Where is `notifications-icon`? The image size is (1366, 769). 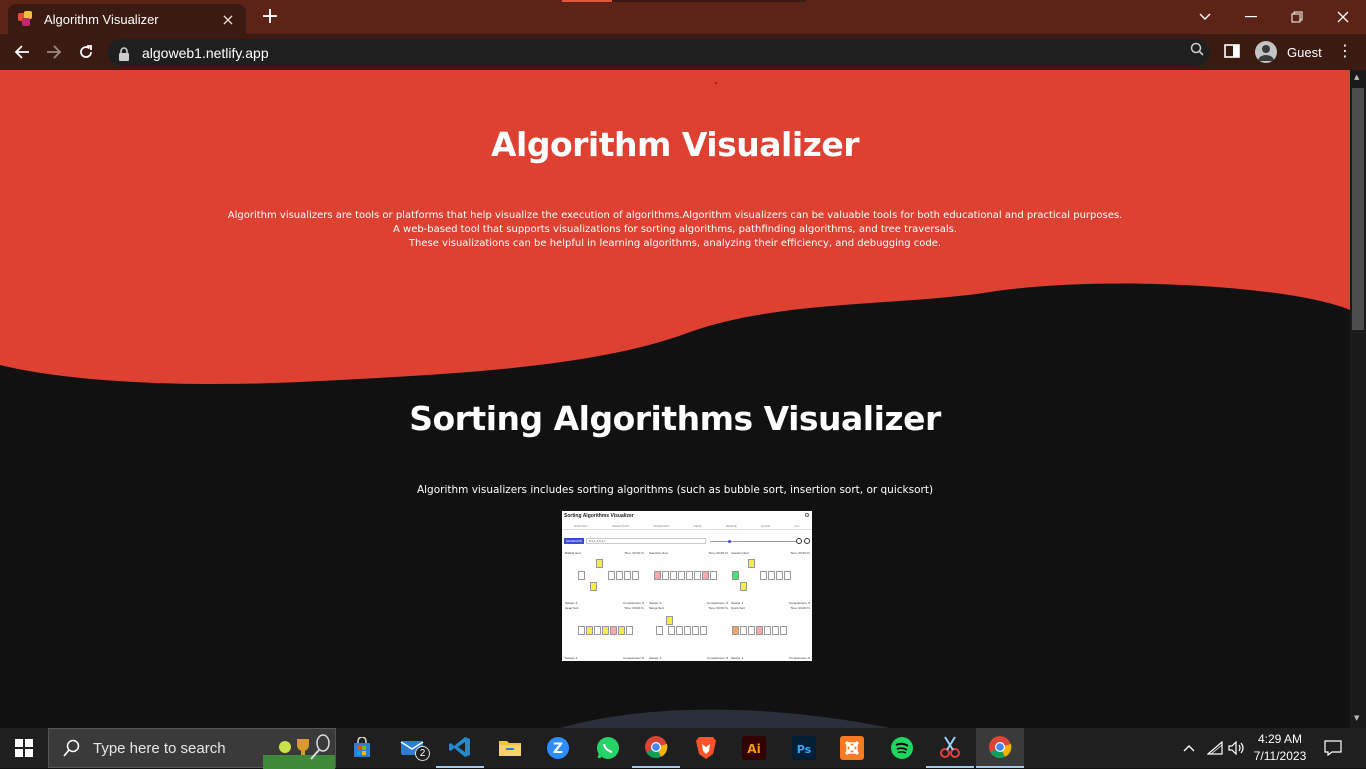
notifications-icon is located at coordinates (1333, 748).